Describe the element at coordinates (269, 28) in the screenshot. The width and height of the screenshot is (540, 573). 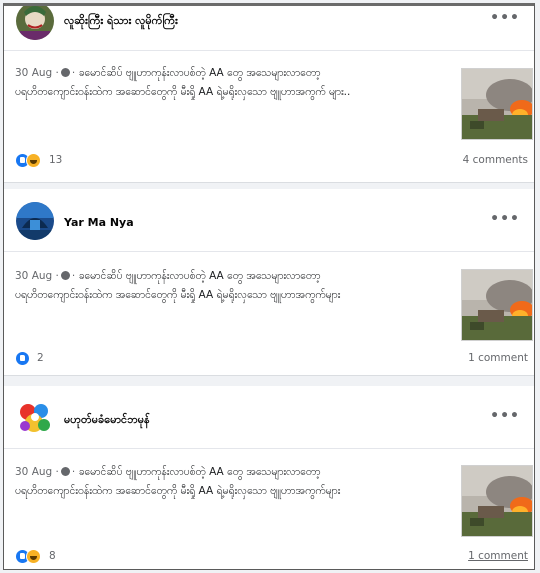
I see `post-header: လူဆိုးကြီး ရဲသား လူမိုက်ကြီး •••` at that location.